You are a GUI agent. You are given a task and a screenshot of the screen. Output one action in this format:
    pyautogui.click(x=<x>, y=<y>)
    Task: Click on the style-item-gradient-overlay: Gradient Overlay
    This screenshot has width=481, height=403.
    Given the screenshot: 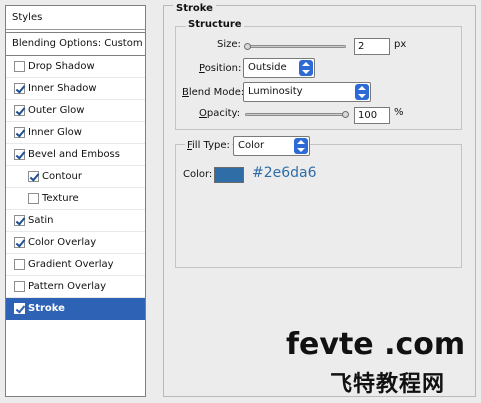 What is the action you would take?
    pyautogui.click(x=75, y=265)
    